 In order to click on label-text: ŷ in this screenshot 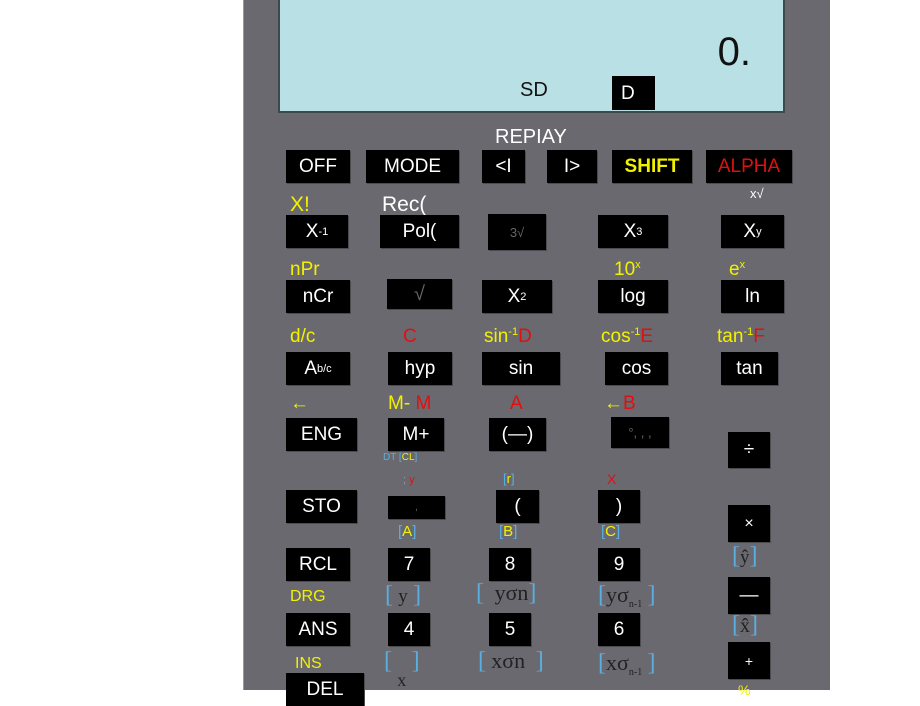, I will do `click(745, 557)`.